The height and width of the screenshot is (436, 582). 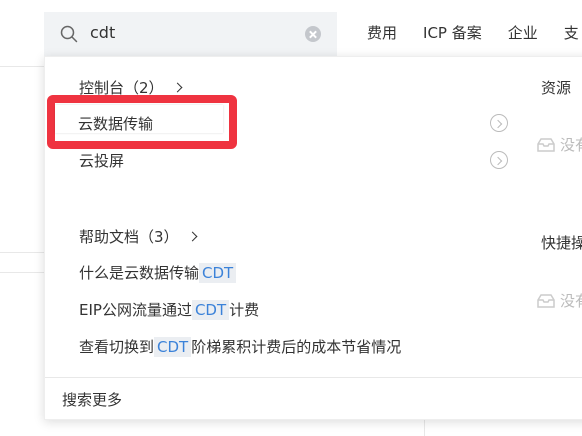 I want to click on search-icon, so click(x=69, y=34).